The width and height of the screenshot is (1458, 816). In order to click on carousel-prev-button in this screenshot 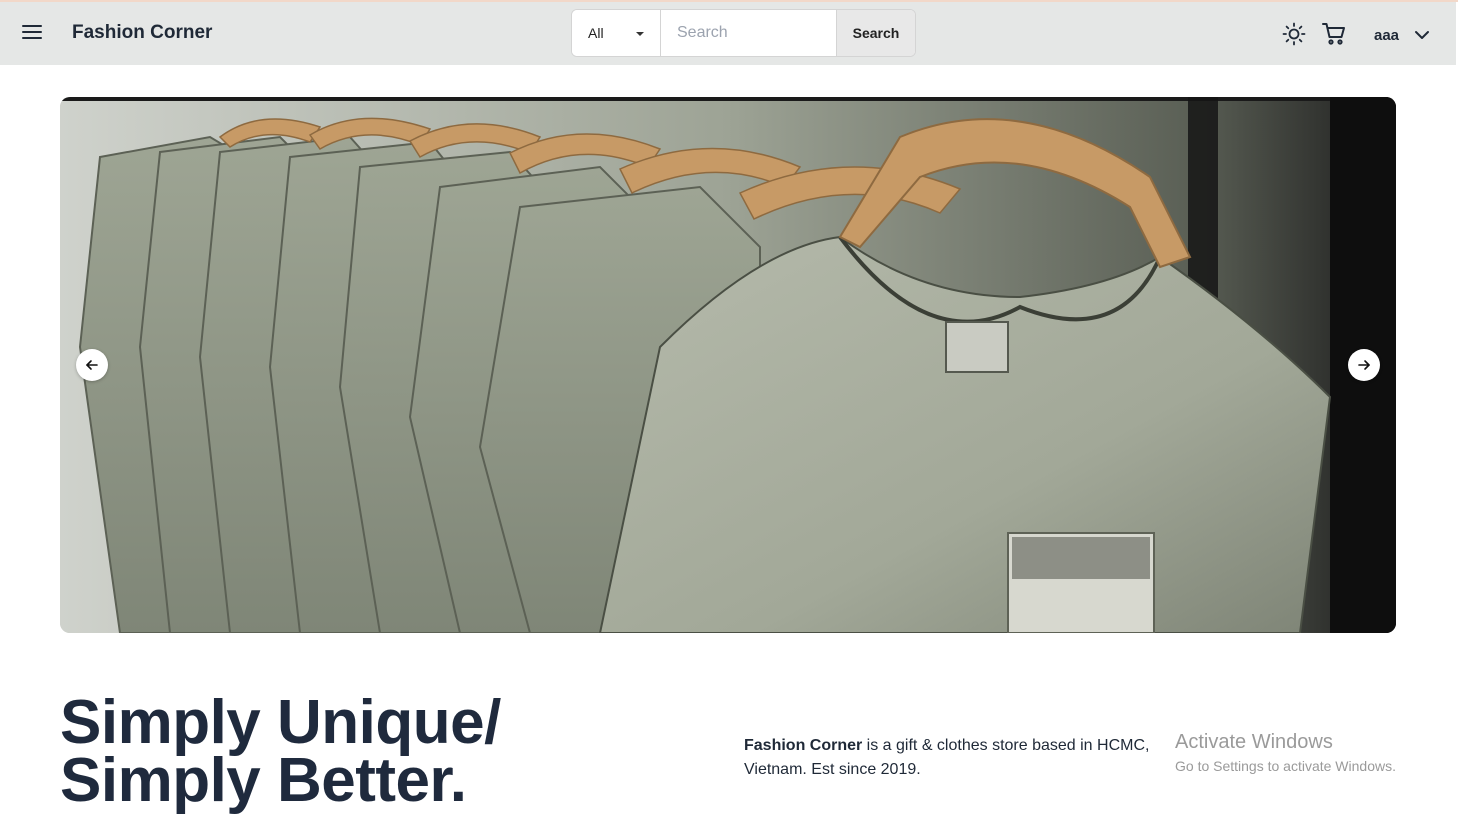, I will do `click(92, 365)`.